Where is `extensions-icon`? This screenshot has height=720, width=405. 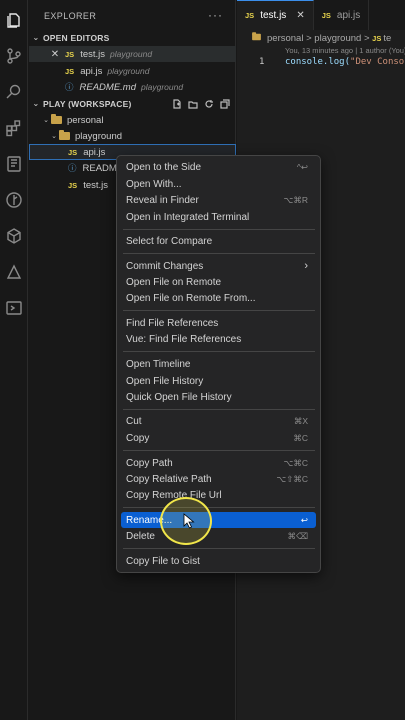 extensions-icon is located at coordinates (14, 128).